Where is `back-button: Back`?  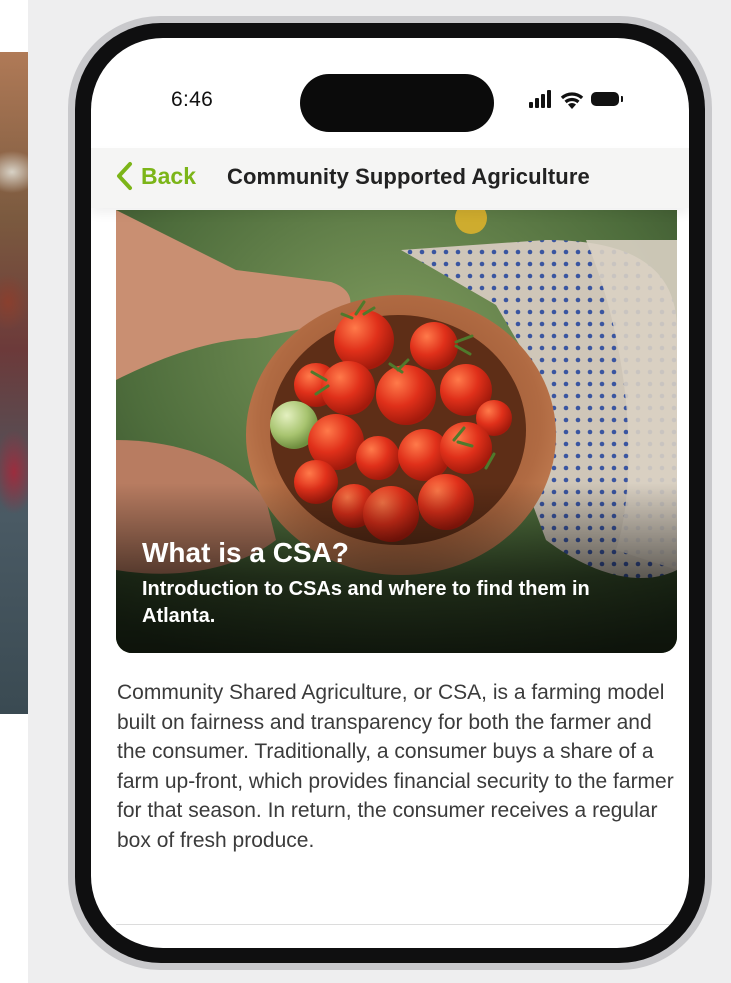
back-button: Back is located at coordinates (155, 176).